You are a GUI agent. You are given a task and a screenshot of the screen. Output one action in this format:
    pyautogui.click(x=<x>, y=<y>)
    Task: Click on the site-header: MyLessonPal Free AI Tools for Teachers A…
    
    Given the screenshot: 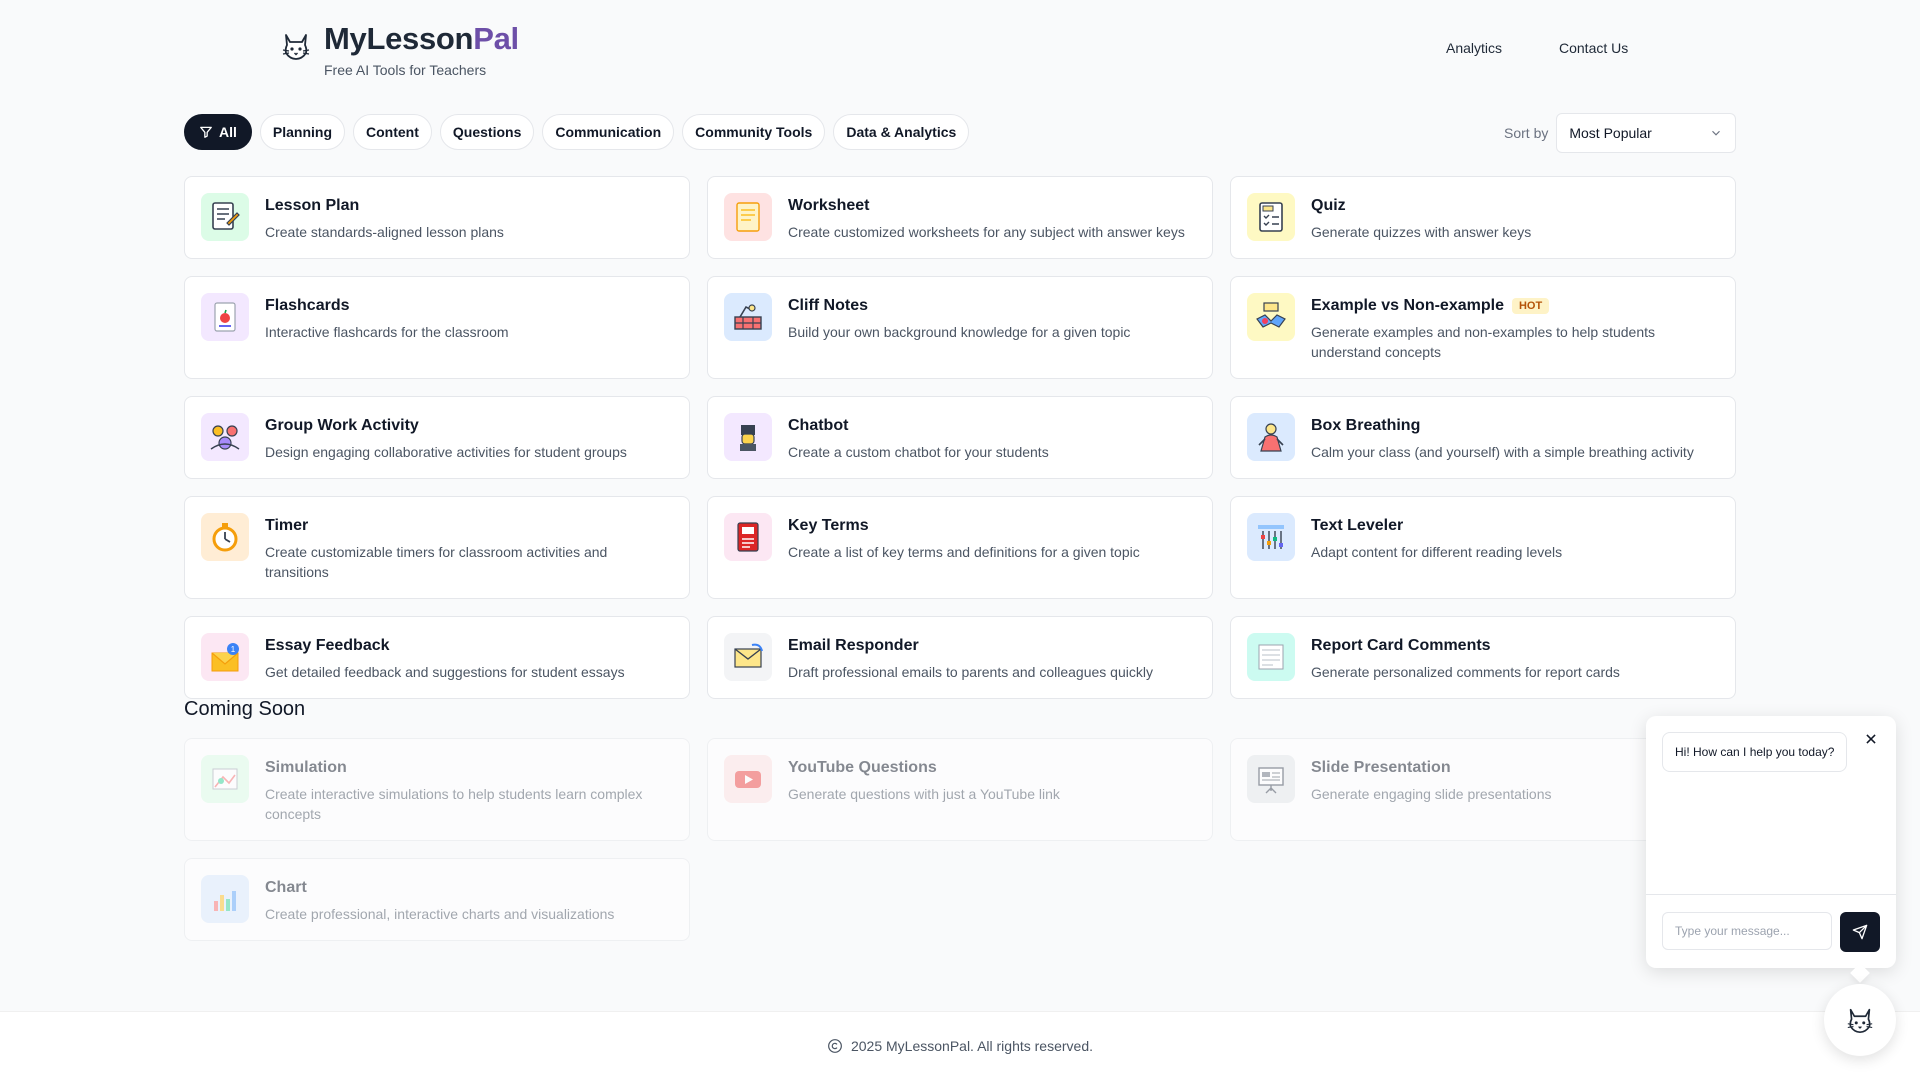 What is the action you would take?
    pyautogui.click(x=960, y=50)
    